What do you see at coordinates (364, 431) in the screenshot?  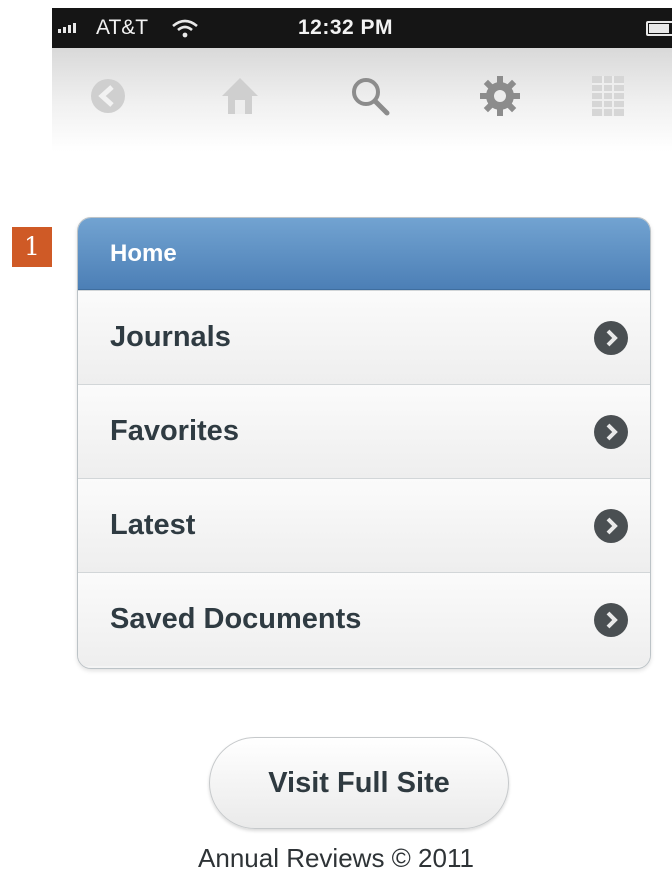 I see `menu-item-favorites: Favorites` at bounding box center [364, 431].